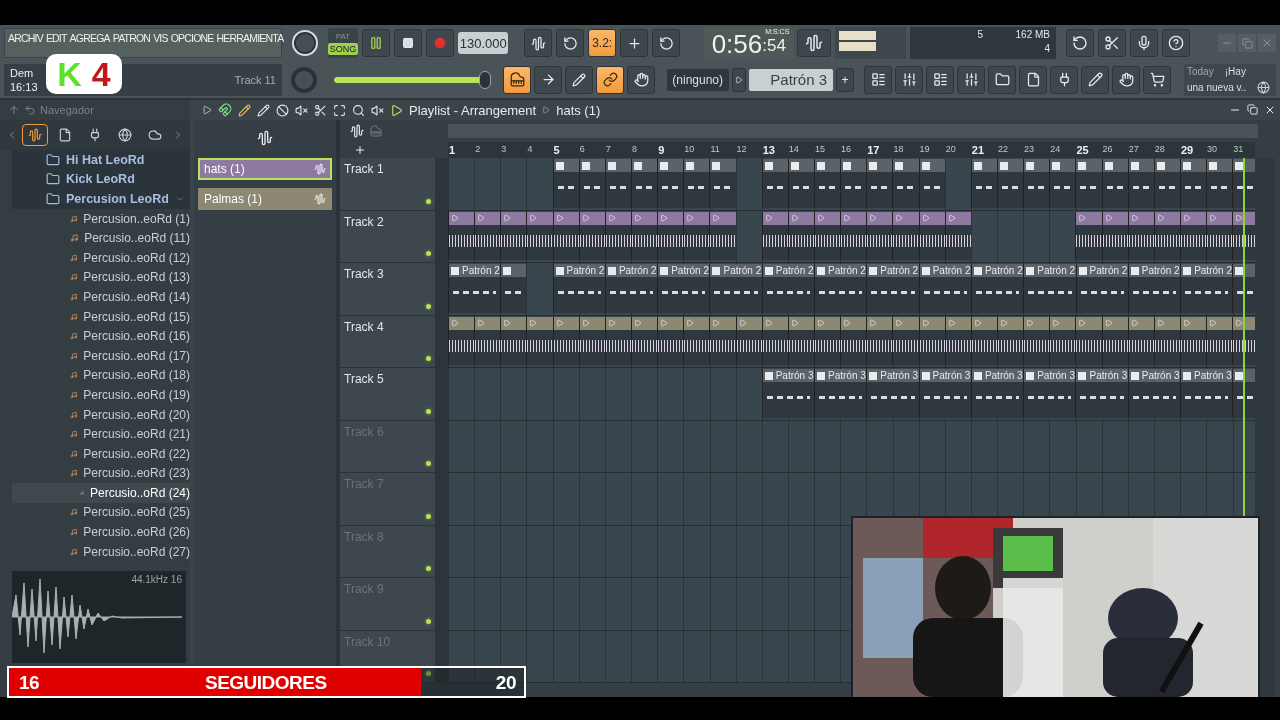  What do you see at coordinates (156, 579) in the screenshot?
I see `sample-info: 44.1kHz 16` at bounding box center [156, 579].